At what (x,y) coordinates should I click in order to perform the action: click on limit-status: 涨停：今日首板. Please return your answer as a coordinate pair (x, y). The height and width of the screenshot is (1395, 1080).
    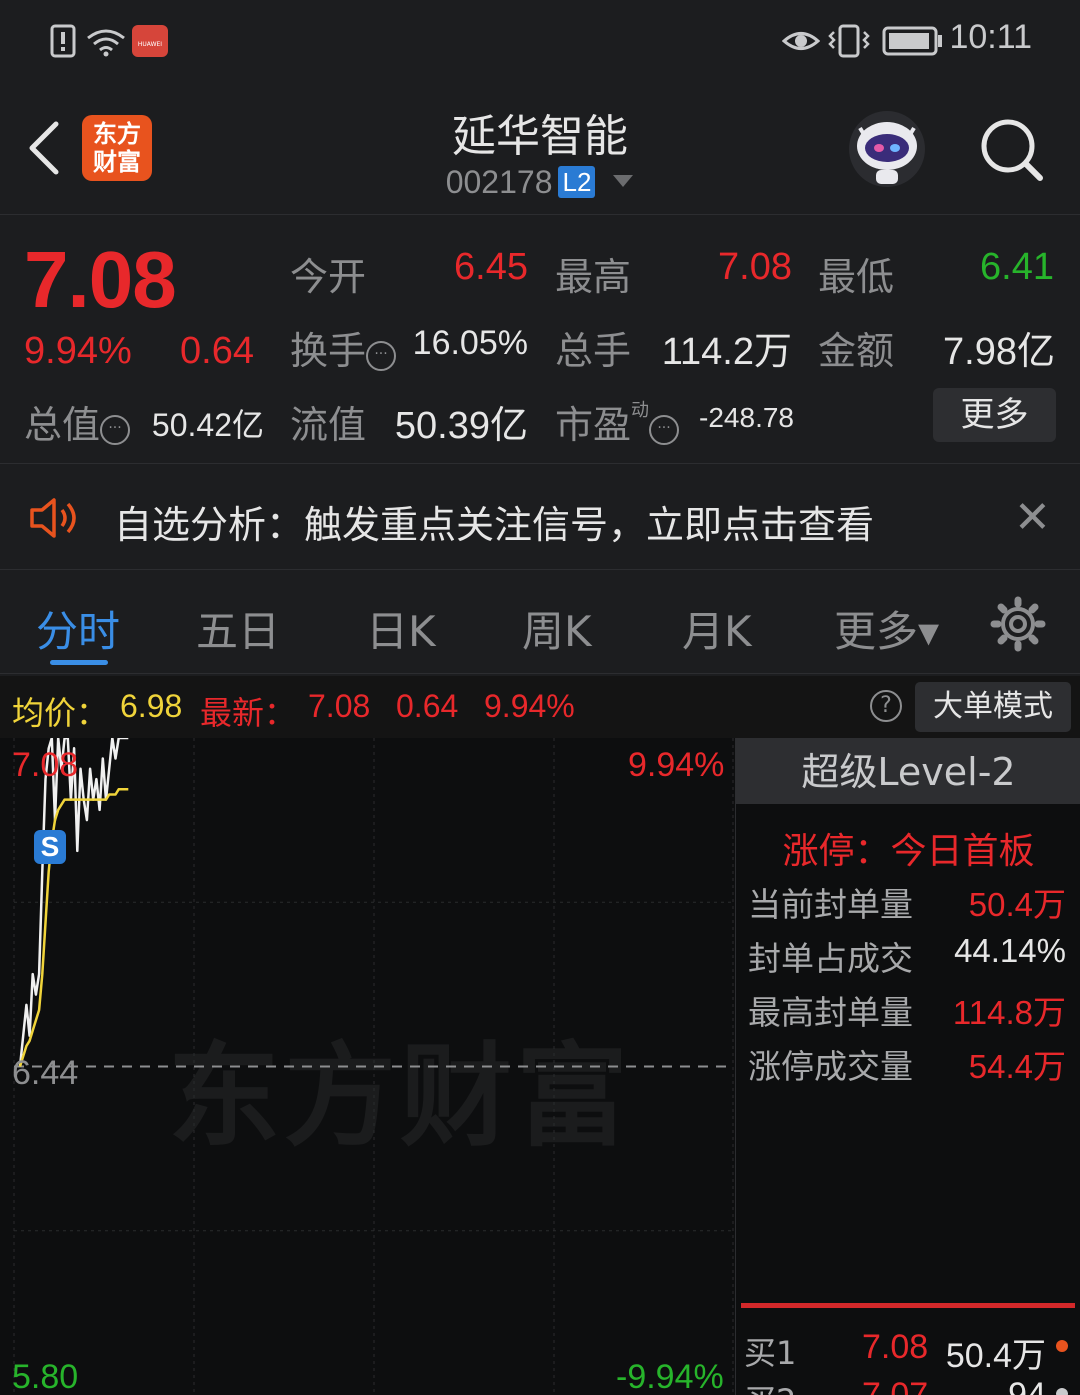
    Looking at the image, I should click on (908, 851).